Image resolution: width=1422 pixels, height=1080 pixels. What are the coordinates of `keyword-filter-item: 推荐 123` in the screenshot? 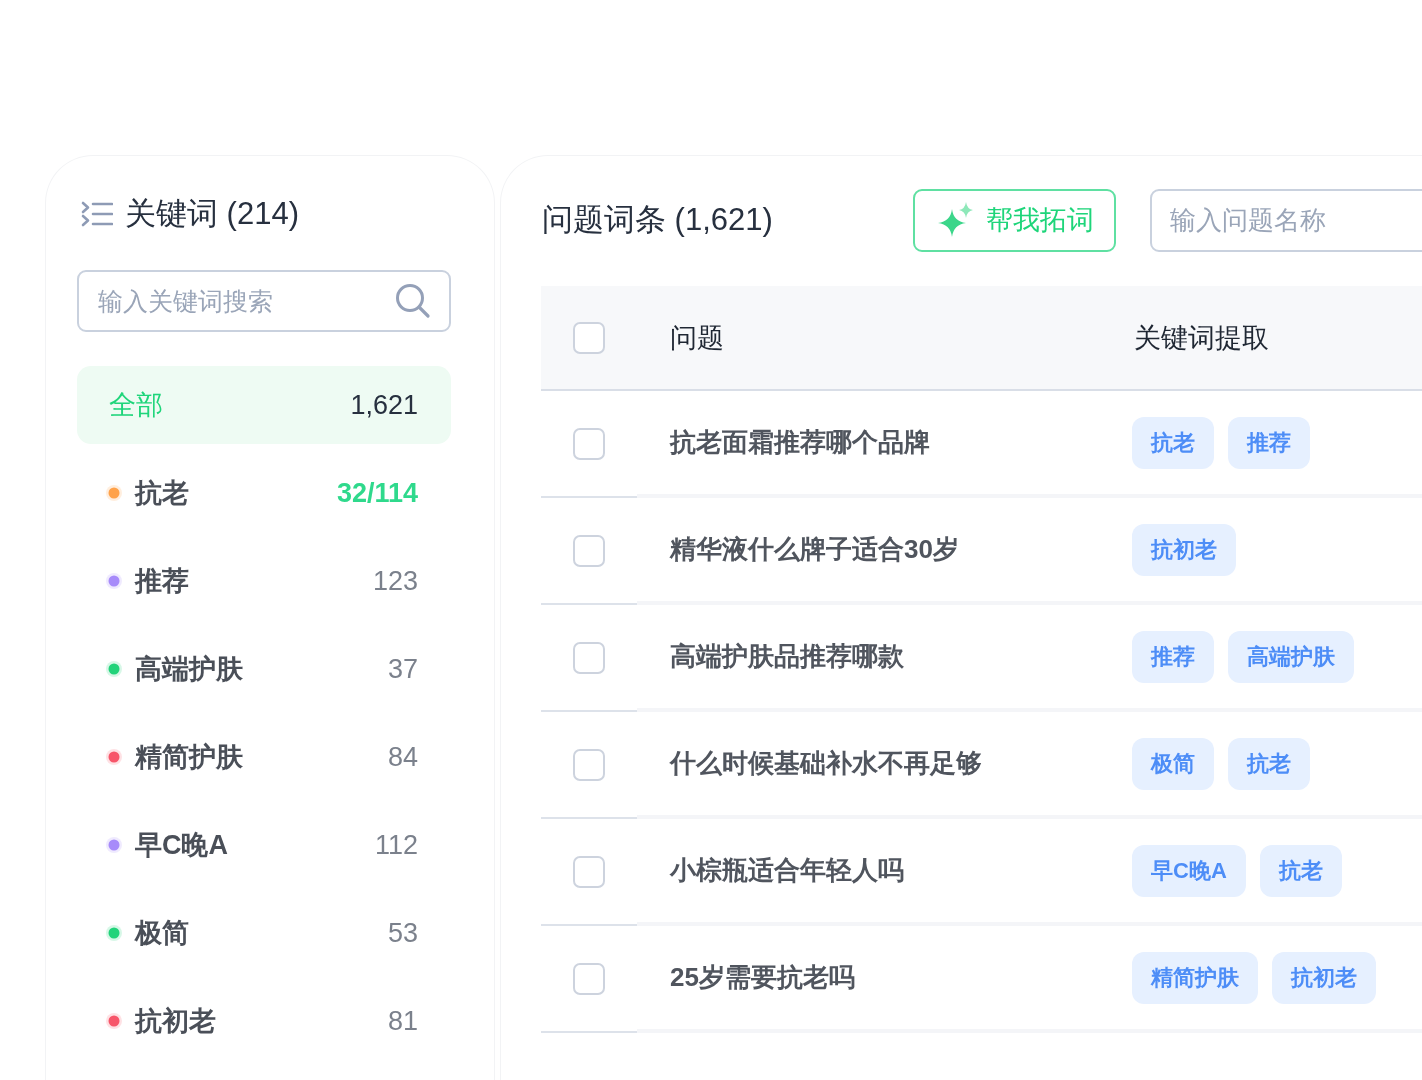 It's located at (264, 581).